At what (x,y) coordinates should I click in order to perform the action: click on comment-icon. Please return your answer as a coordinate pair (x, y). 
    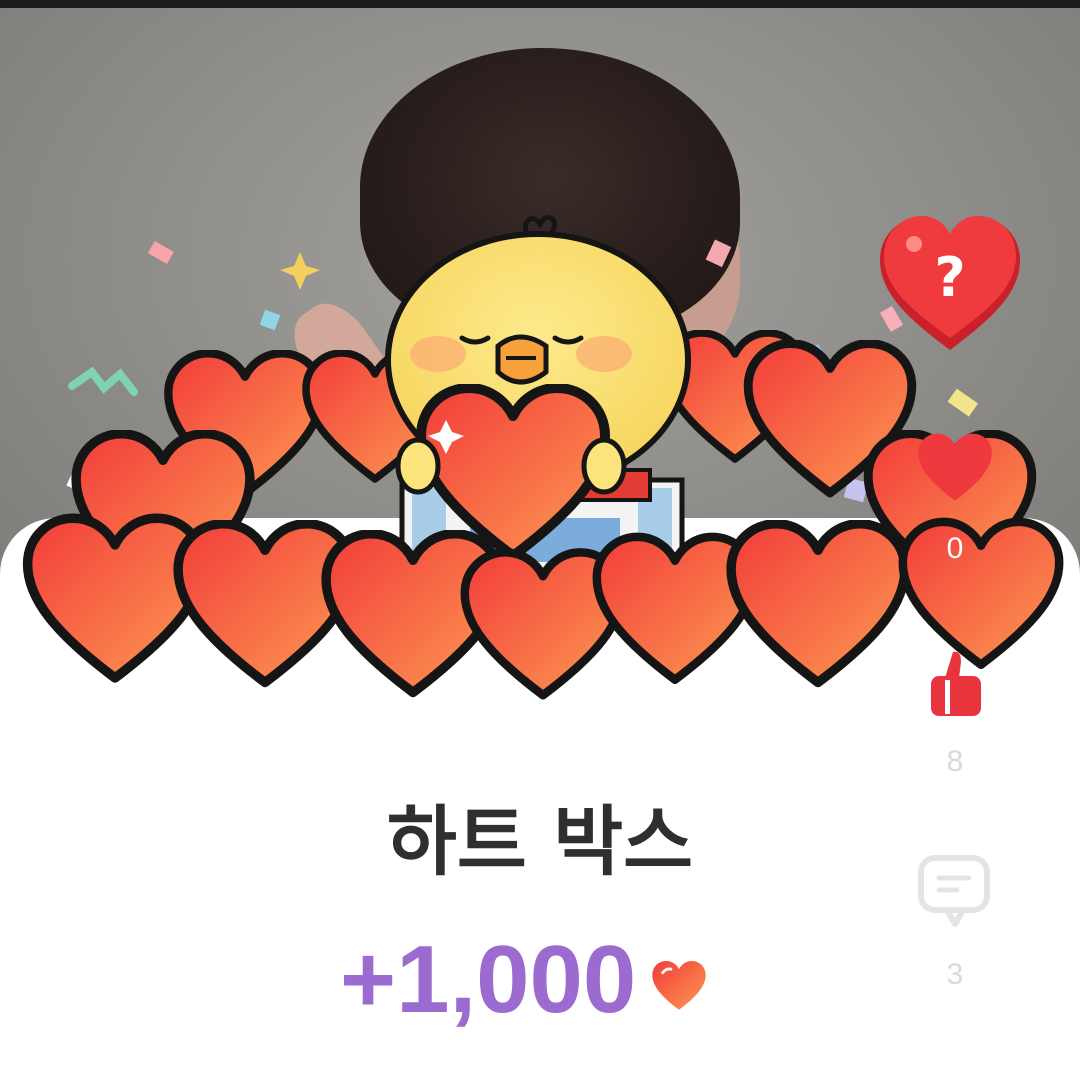
    Looking at the image, I should click on (954, 891).